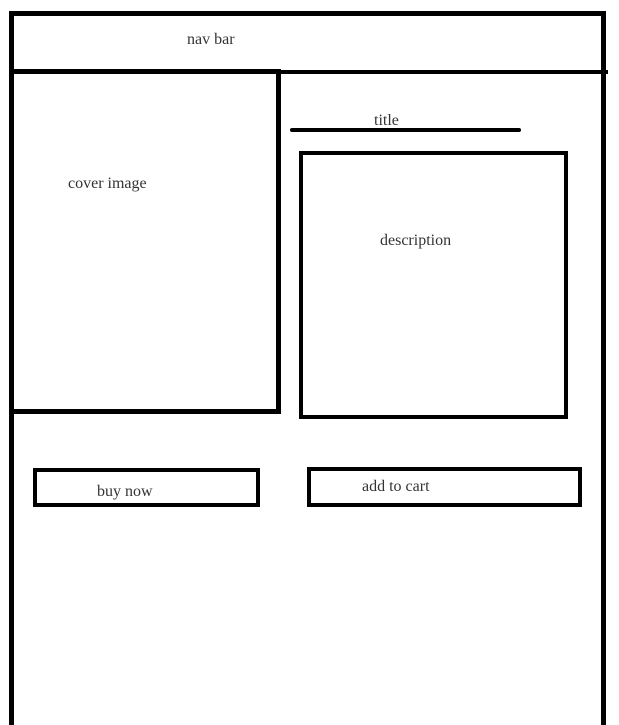 The image size is (619, 725). Describe the element at coordinates (146, 487) in the screenshot. I see `buy-now-button` at that location.